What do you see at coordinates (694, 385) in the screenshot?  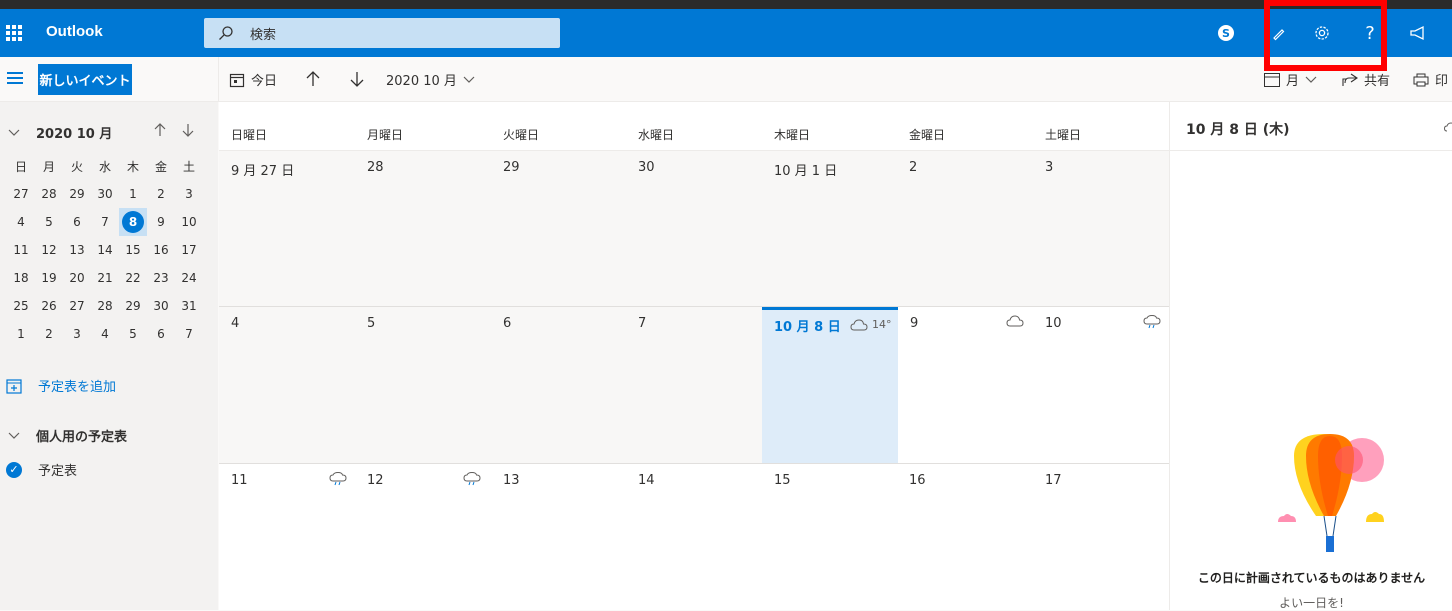 I see `day-cell: 7` at bounding box center [694, 385].